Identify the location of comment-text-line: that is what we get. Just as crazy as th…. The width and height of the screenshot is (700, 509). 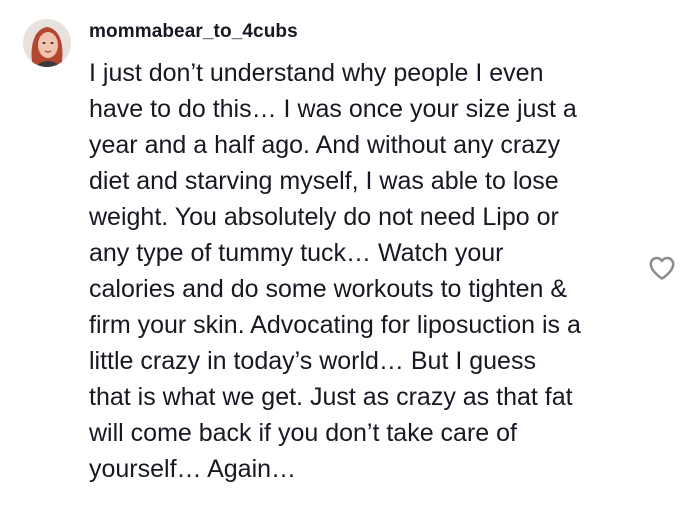
(331, 397).